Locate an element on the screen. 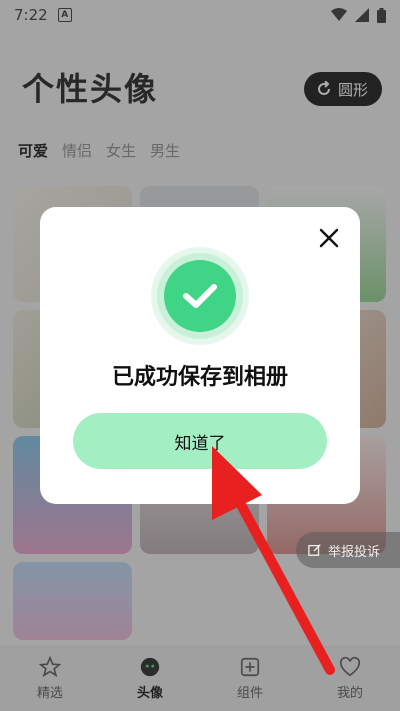 This screenshot has width=400, height=711. check-icon is located at coordinates (200, 296).